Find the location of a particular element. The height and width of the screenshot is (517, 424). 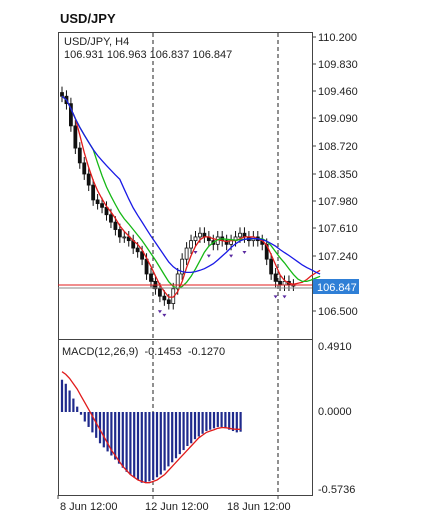

current-price-label: 106.847 is located at coordinates (337, 288).